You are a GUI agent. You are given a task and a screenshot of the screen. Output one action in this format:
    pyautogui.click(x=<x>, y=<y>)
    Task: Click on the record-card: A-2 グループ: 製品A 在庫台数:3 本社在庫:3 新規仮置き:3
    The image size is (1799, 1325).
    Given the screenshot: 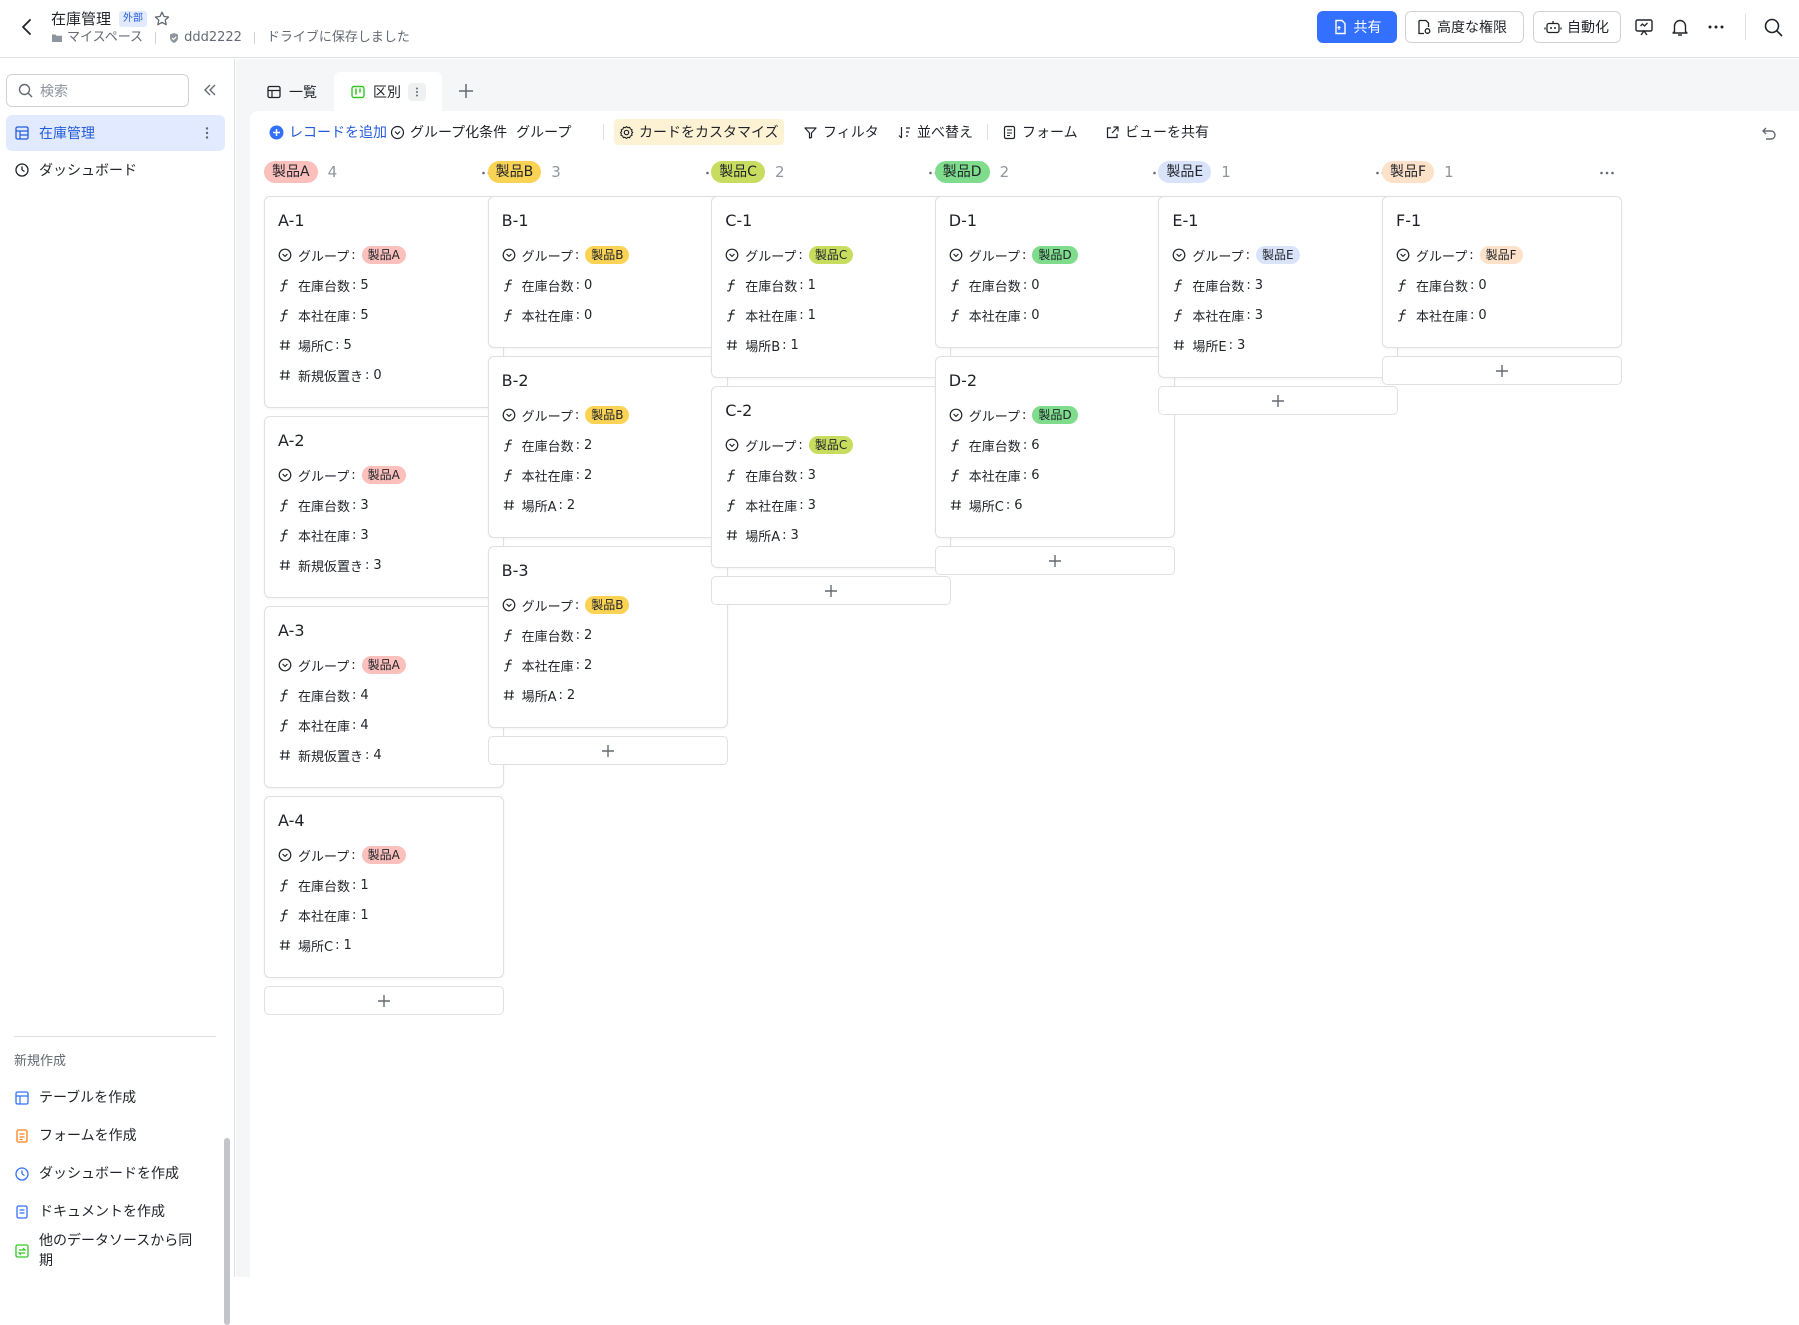 What is the action you would take?
    pyautogui.click(x=384, y=507)
    